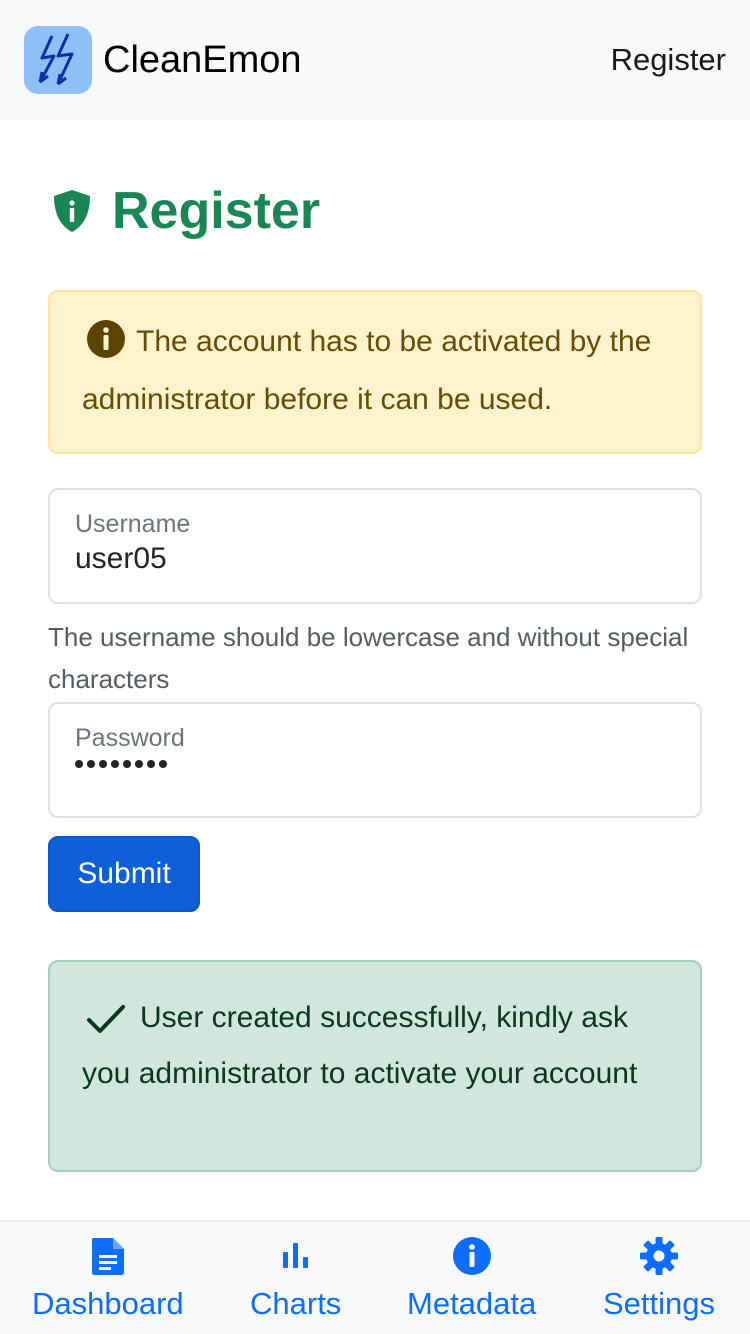 Image resolution: width=750 pixels, height=1334 pixels. Describe the element at coordinates (659, 1256) in the screenshot. I see `gear-icon` at that location.